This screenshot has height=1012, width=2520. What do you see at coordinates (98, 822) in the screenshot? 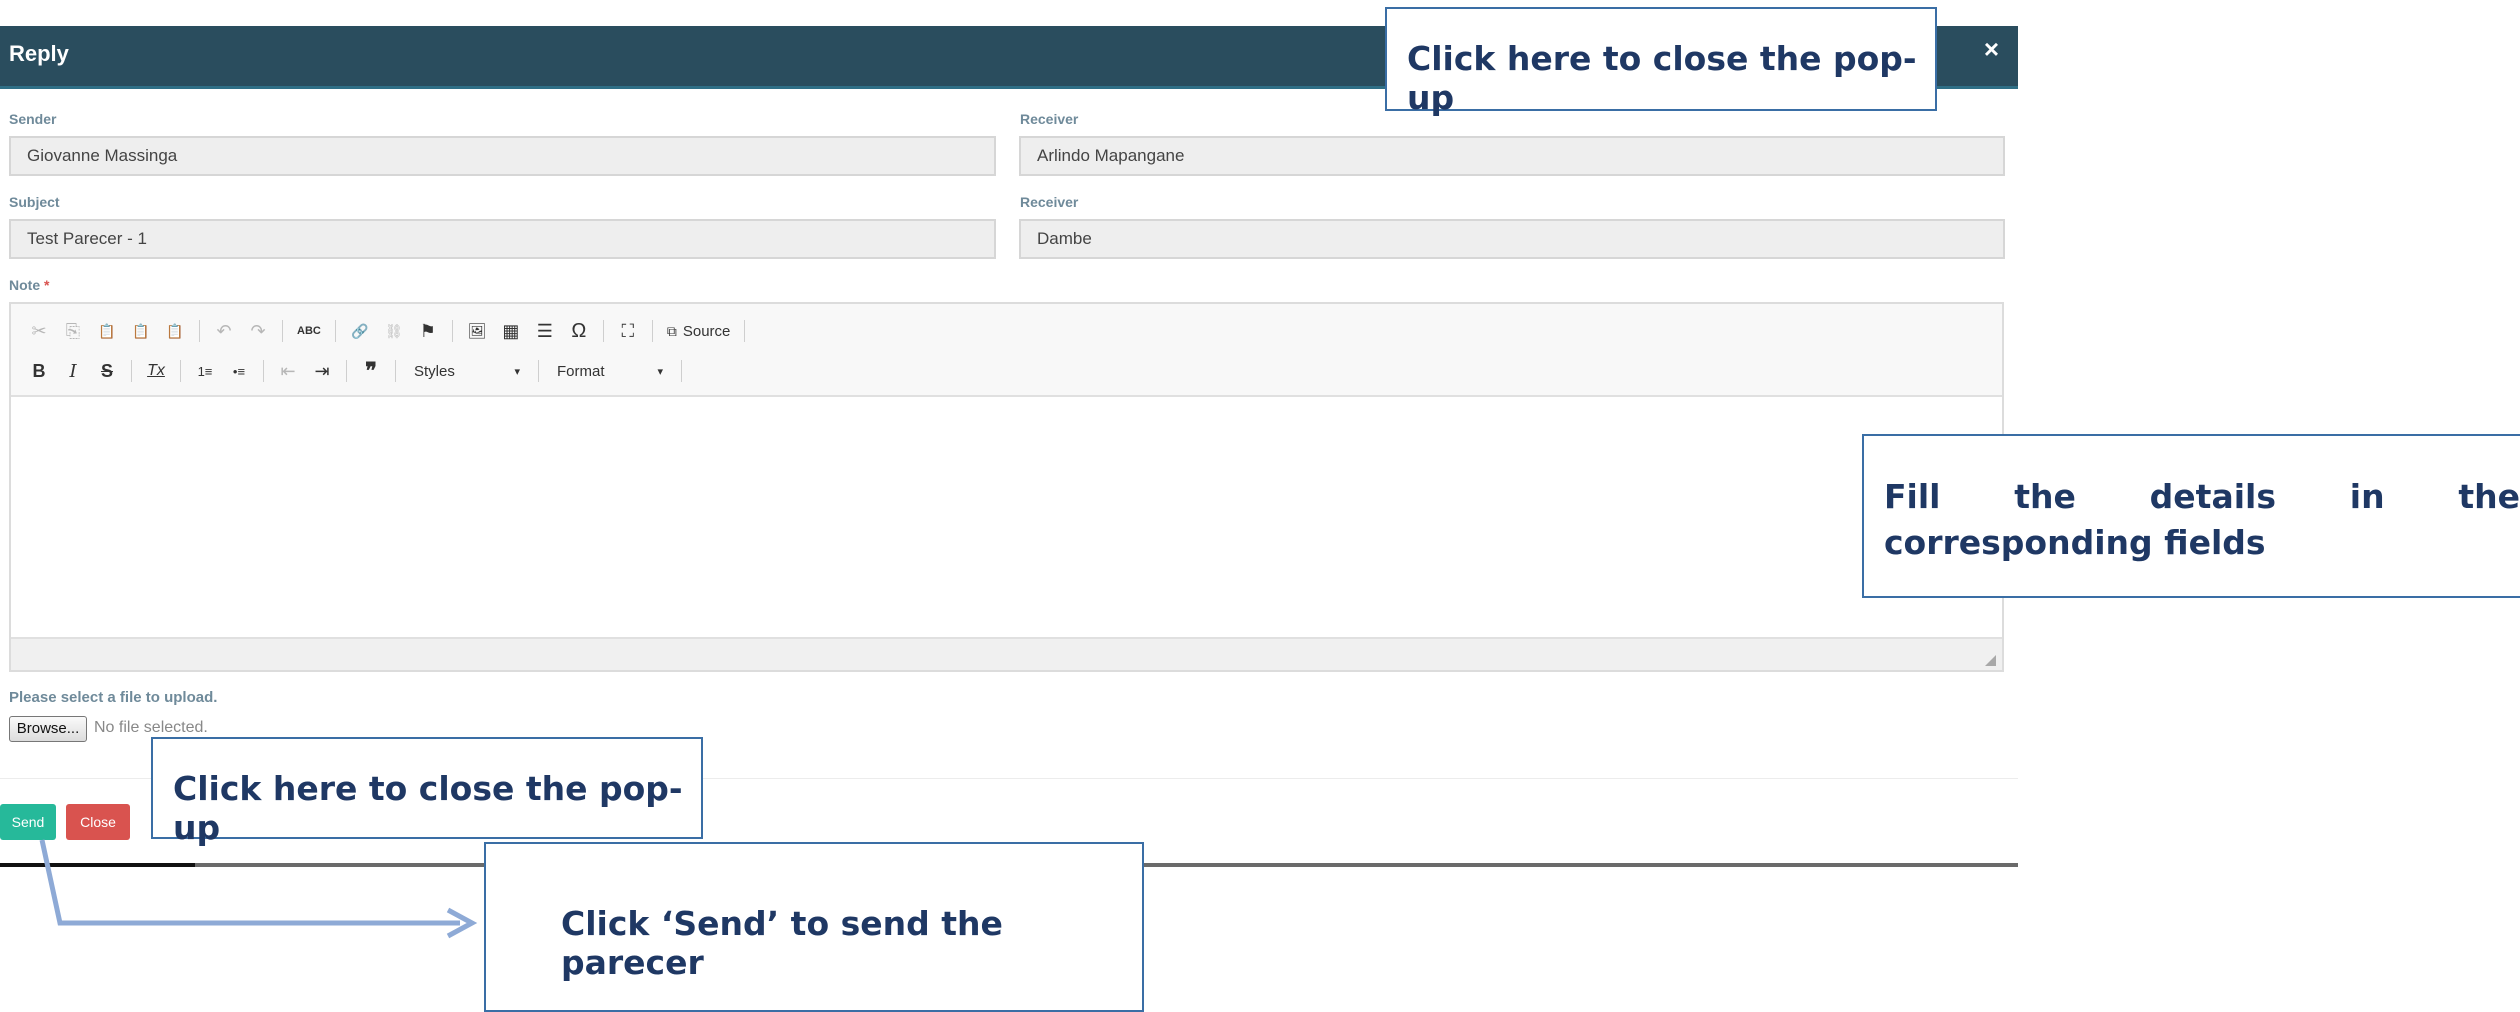
I see `close-button: Close` at bounding box center [98, 822].